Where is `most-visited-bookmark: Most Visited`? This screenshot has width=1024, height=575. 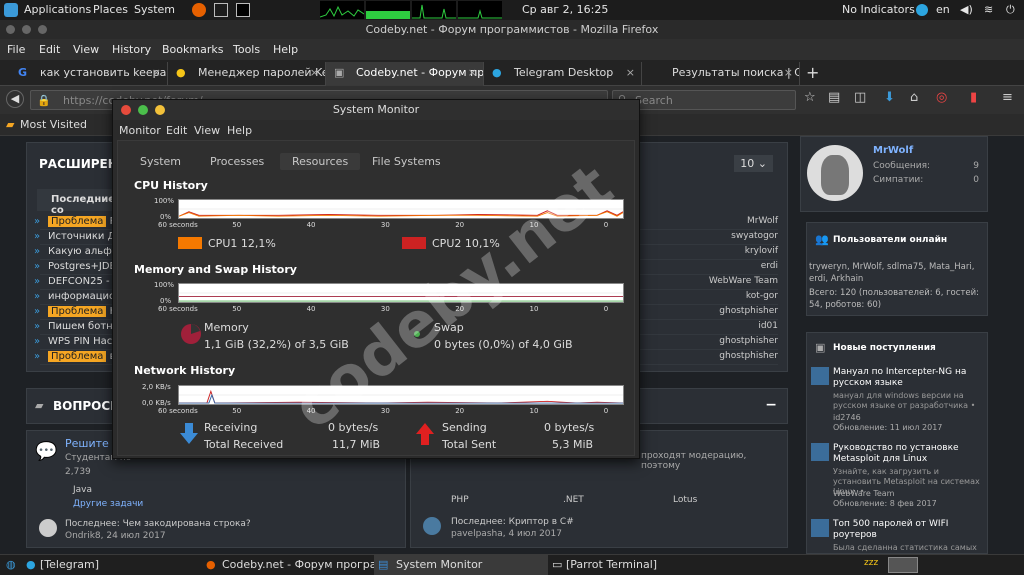
most-visited-bookmark: Most Visited is located at coordinates (53, 124).